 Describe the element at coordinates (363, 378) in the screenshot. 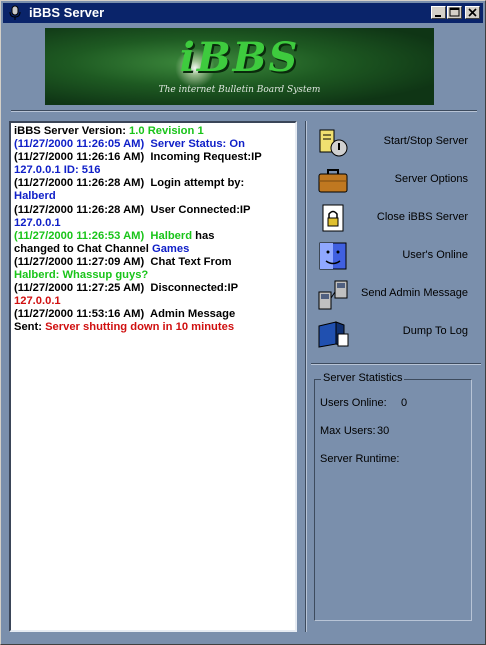

I see `server-statistics-legend: Server Statistics` at that location.